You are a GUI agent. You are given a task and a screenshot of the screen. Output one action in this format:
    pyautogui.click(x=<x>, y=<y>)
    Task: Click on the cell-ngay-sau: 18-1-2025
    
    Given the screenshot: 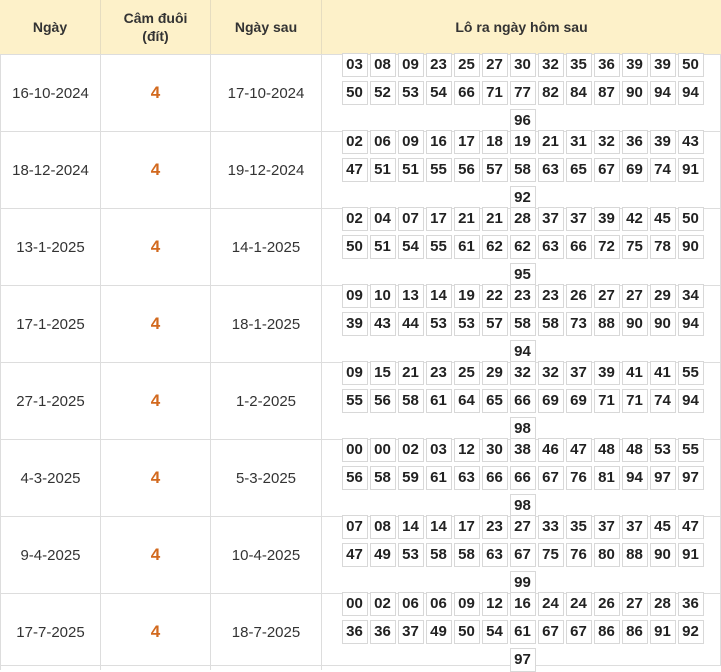 What is the action you would take?
    pyautogui.click(x=265, y=323)
    